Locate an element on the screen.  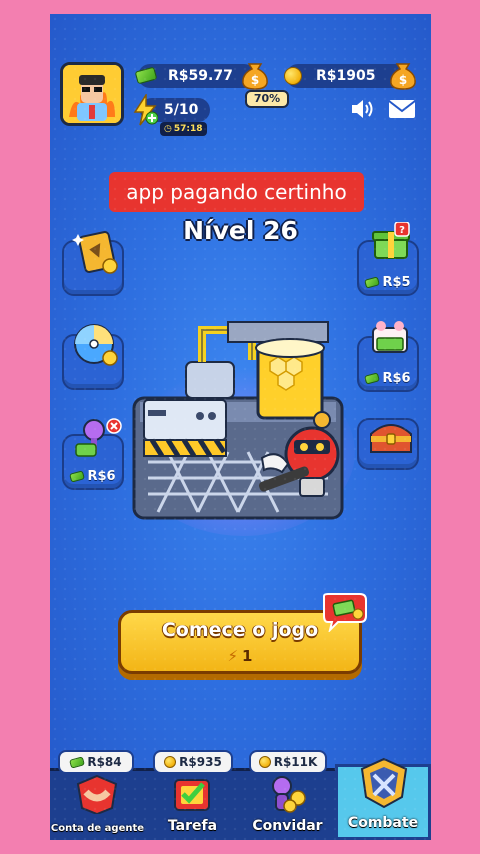
energy-timer: ◷ 57:18 is located at coordinates (183, 129).